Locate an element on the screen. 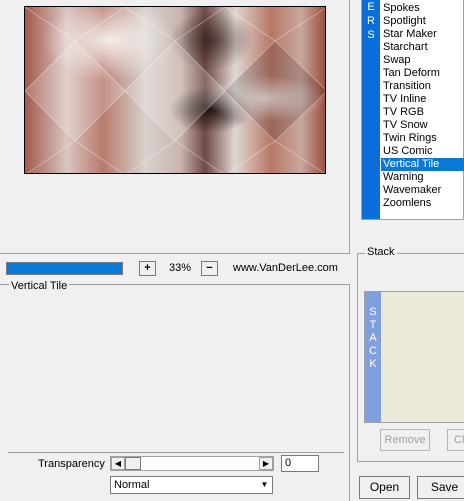  filter-list-item: Spotlight is located at coordinates (422, 21).